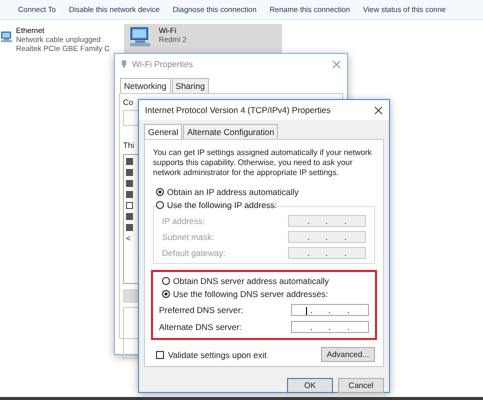  Describe the element at coordinates (217, 355) in the screenshot. I see `checkbox-label: Validate settings upon exit` at that location.